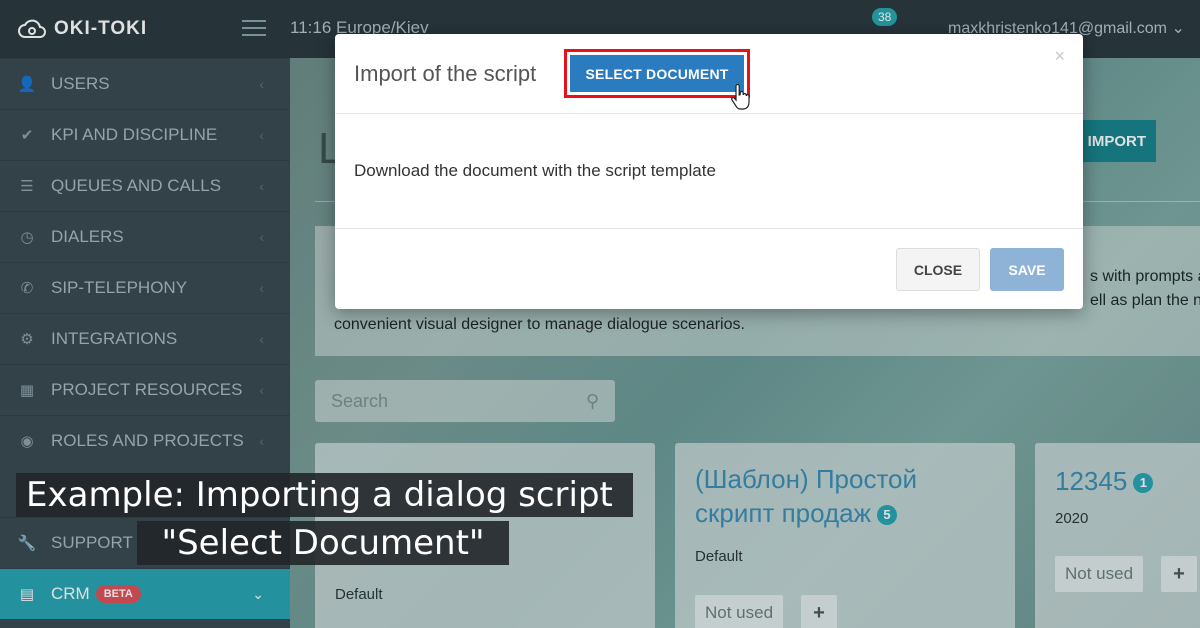 Image resolution: width=1200 pixels, height=628 pixels. Describe the element at coordinates (323, 543) in the screenshot. I see `caption-line-2: "Select Document"` at that location.